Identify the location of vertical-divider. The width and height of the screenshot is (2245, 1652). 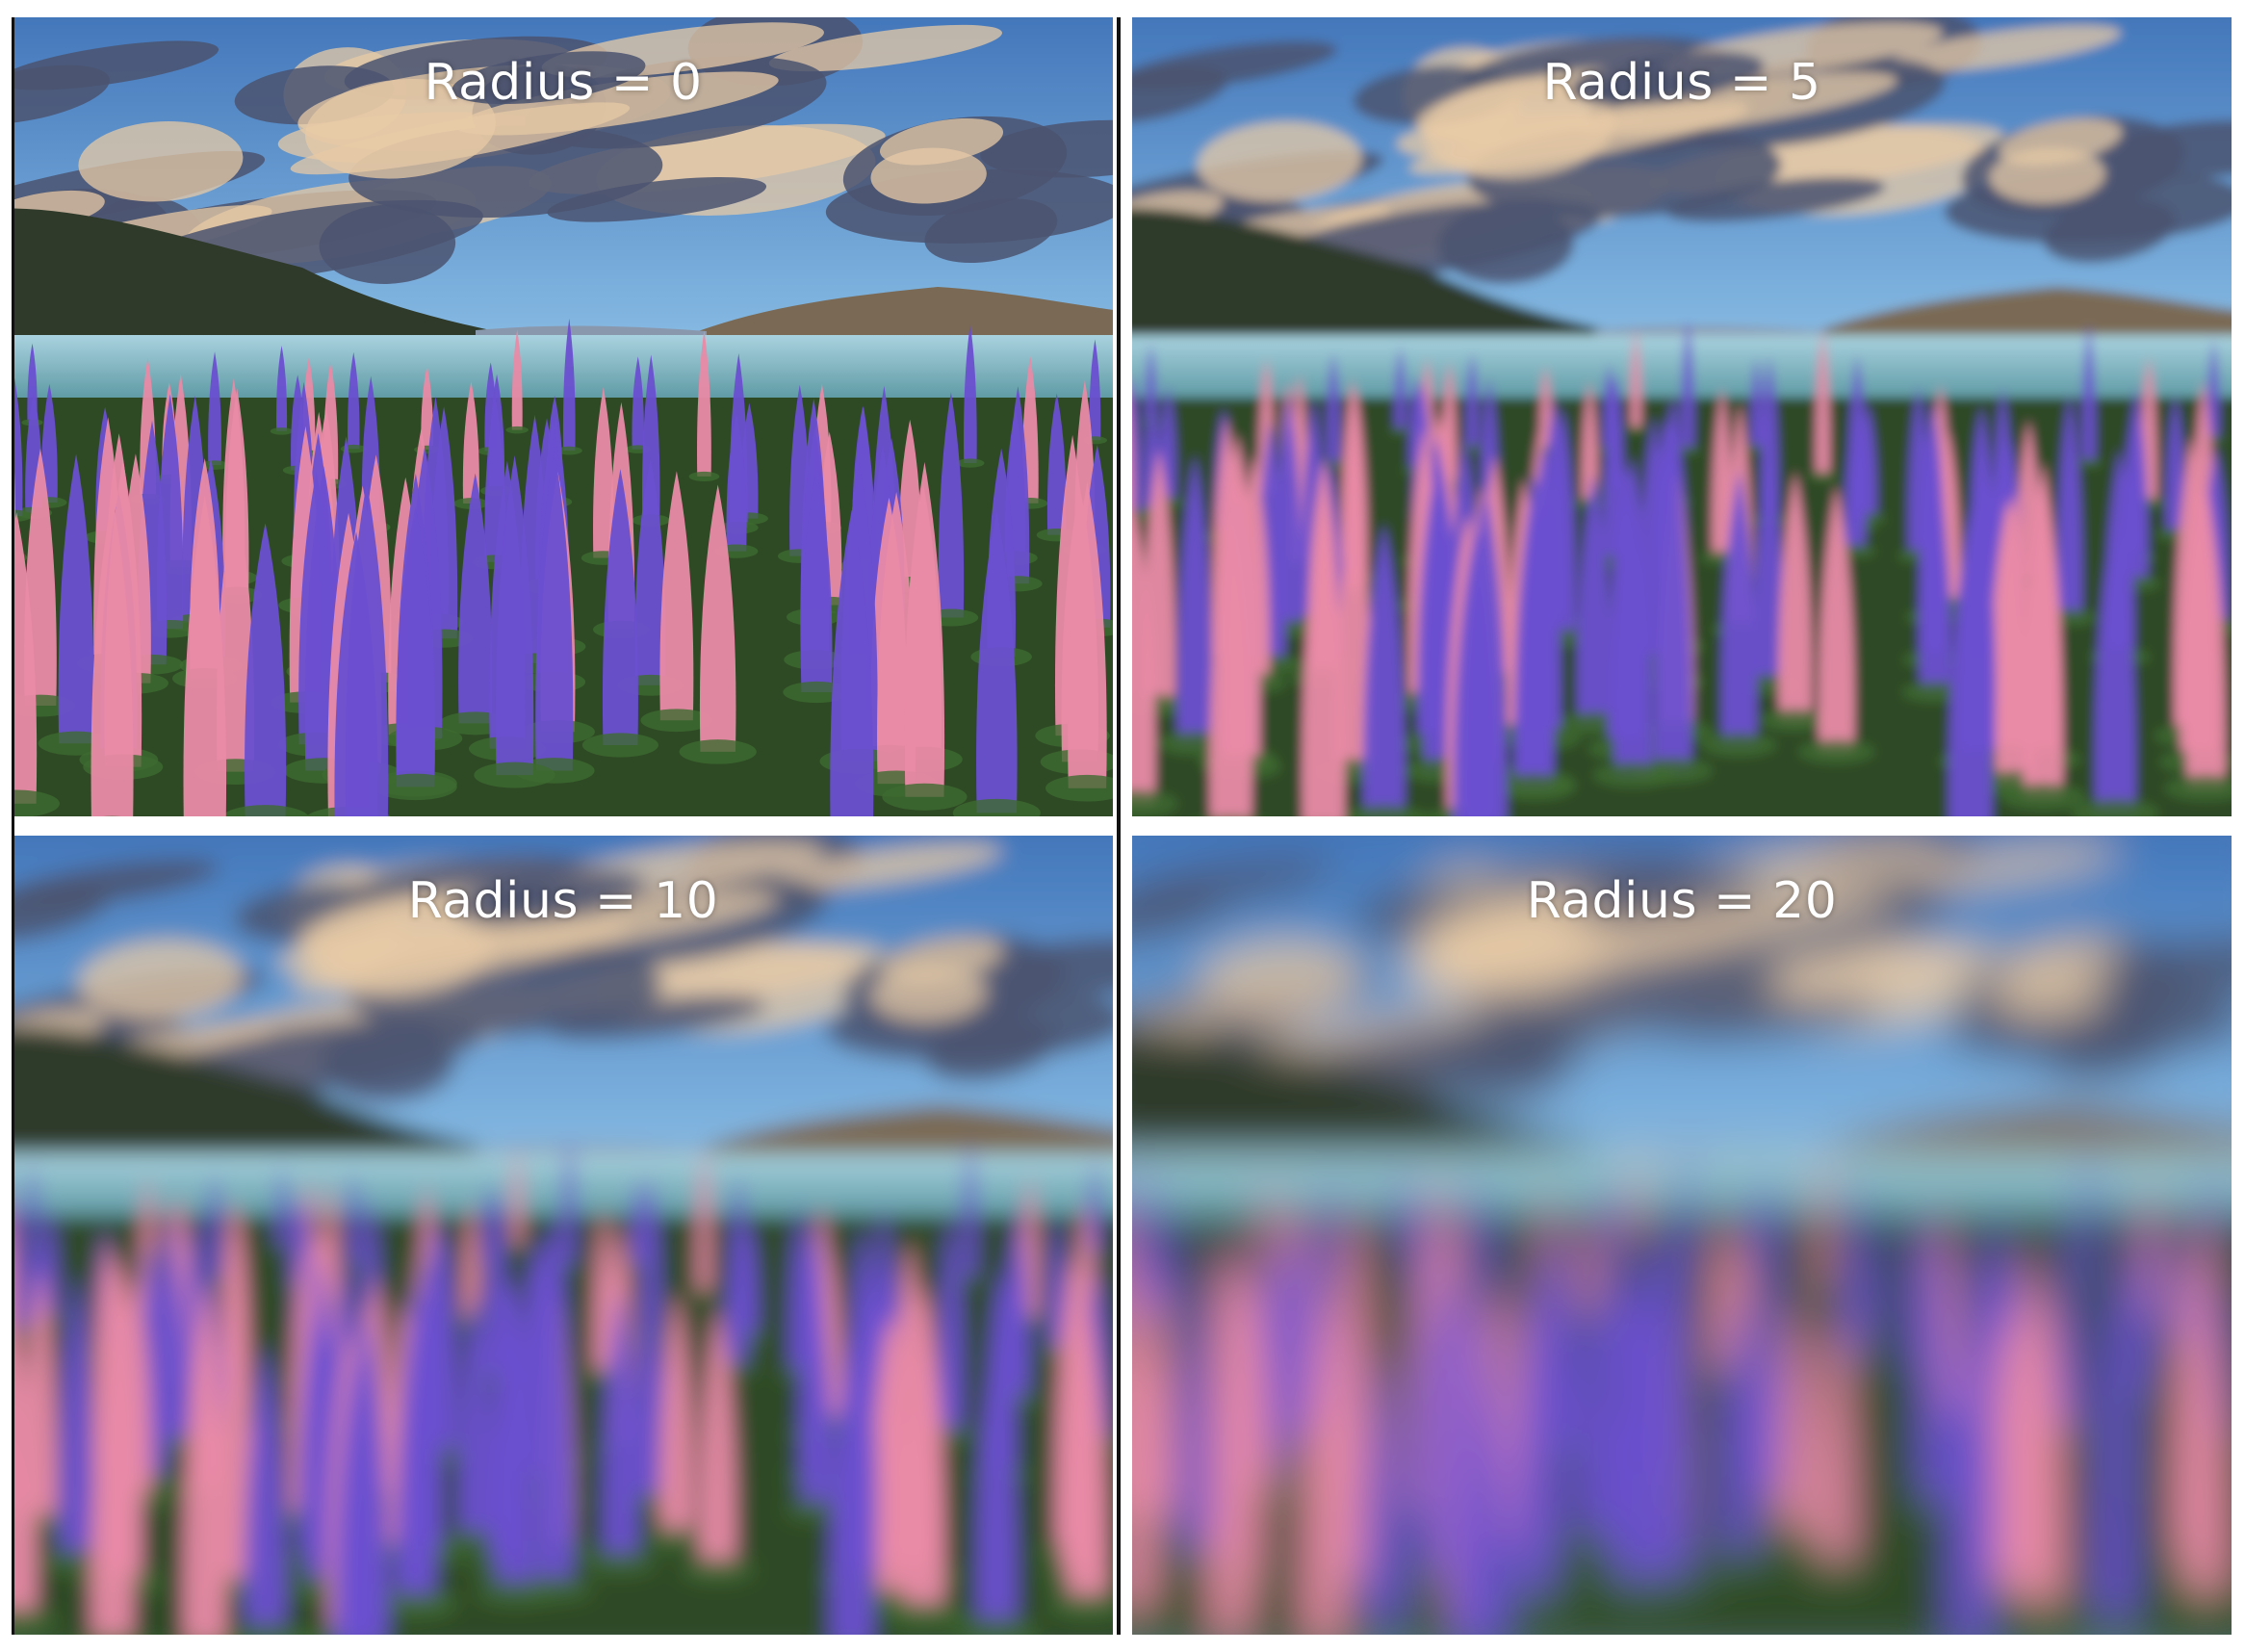
(1119, 826).